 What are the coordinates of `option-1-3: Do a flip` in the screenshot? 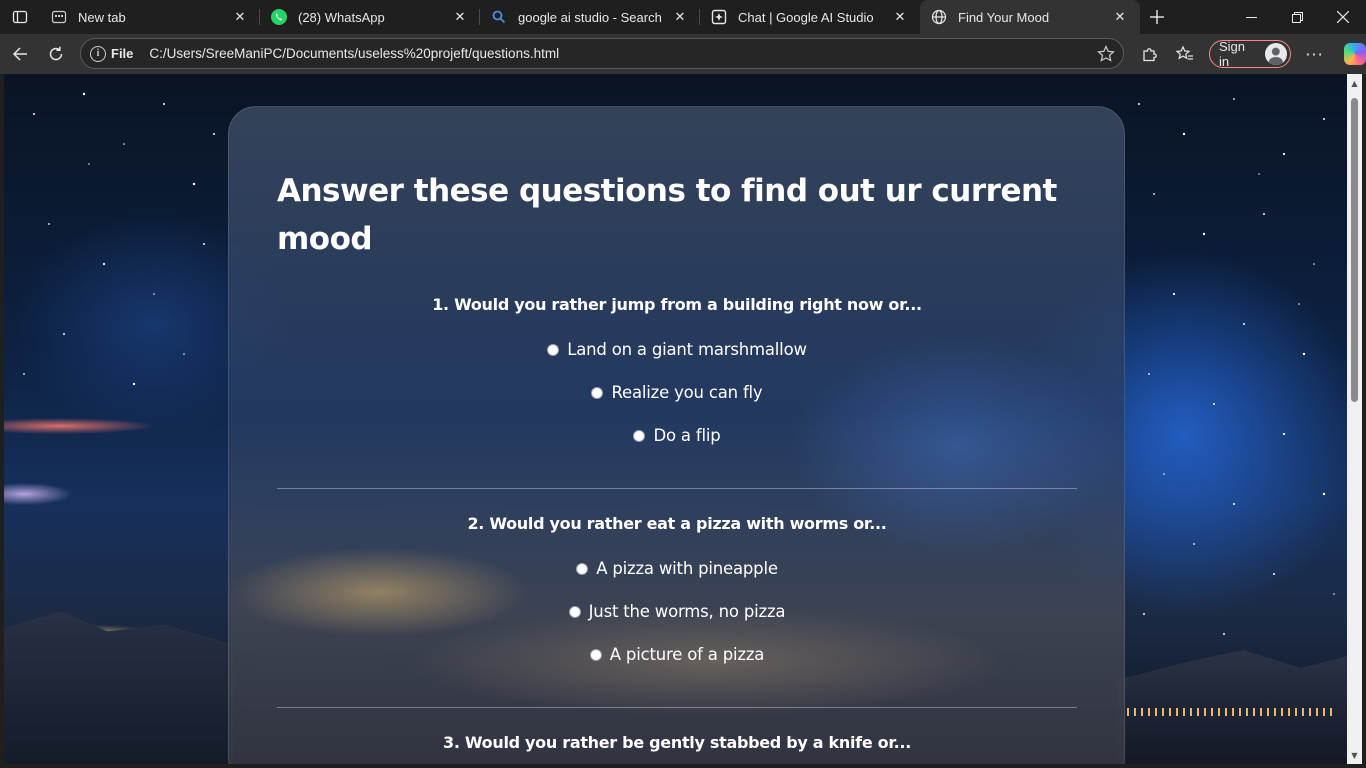 It's located at (677, 435).